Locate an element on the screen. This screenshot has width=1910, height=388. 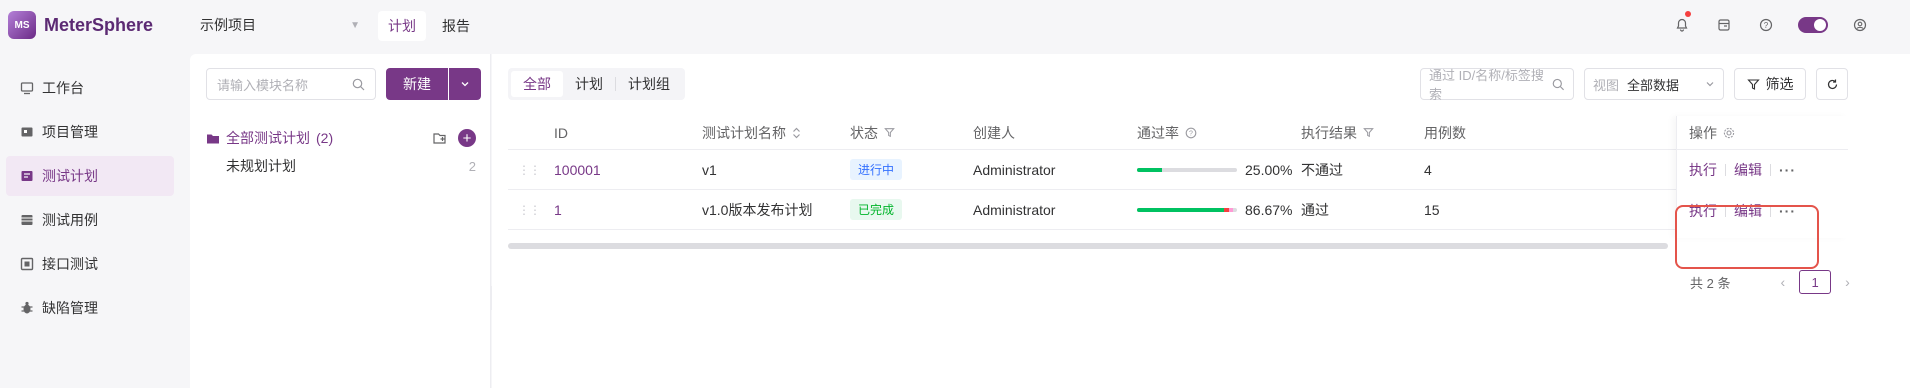
sidebar-item-project: 项目管理 is located at coordinates (90, 132).